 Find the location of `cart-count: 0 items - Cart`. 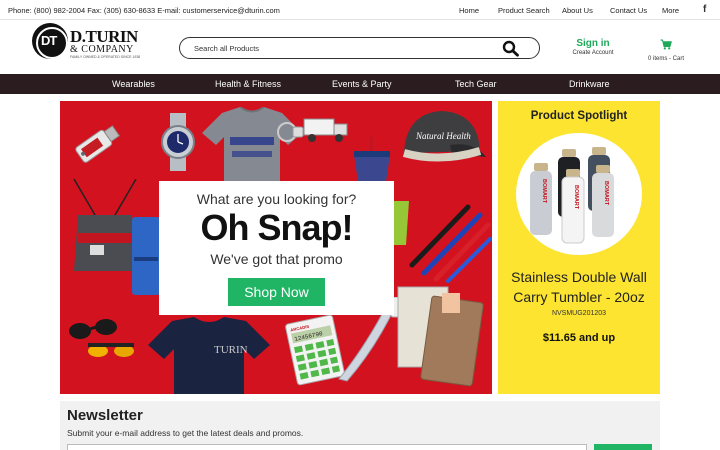

cart-count: 0 items - Cart is located at coordinates (665, 59).